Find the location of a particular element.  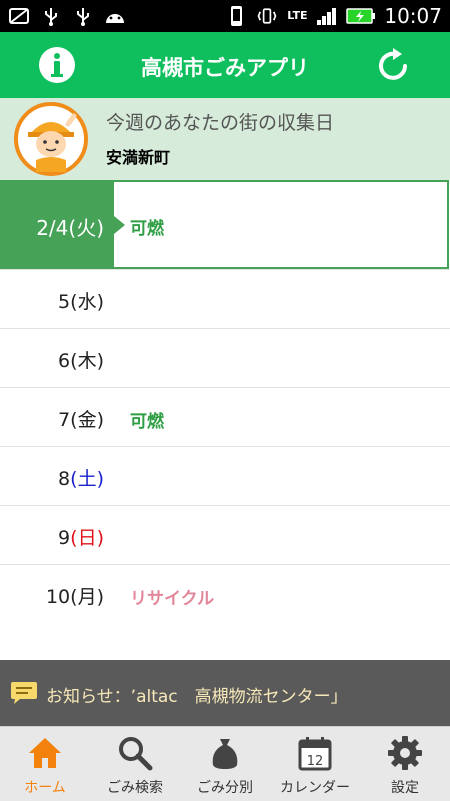

nav-label: ごみ分別 is located at coordinates (225, 788).